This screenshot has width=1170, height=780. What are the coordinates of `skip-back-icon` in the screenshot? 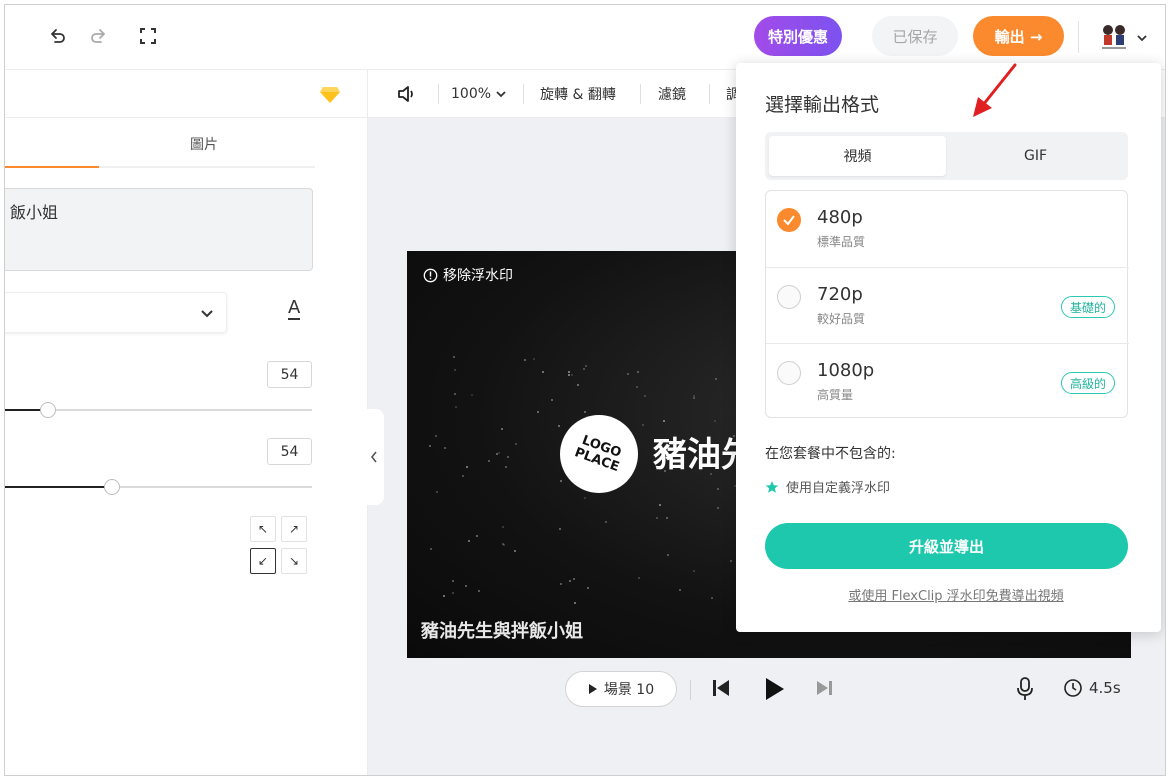 It's located at (721, 688).